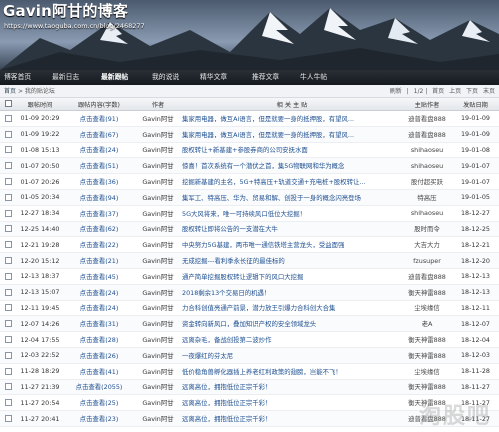 The image size is (499, 432). I want to click on view-reply-link: 点击查看(25), so click(99, 403).